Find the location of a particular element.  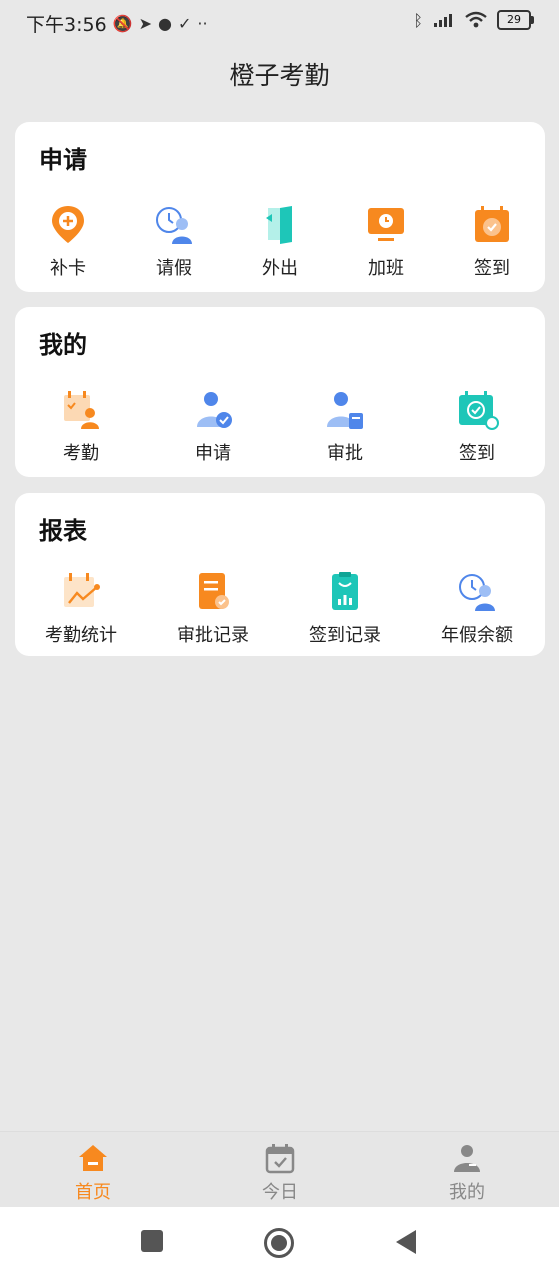

recents-button is located at coordinates (152, 1241).